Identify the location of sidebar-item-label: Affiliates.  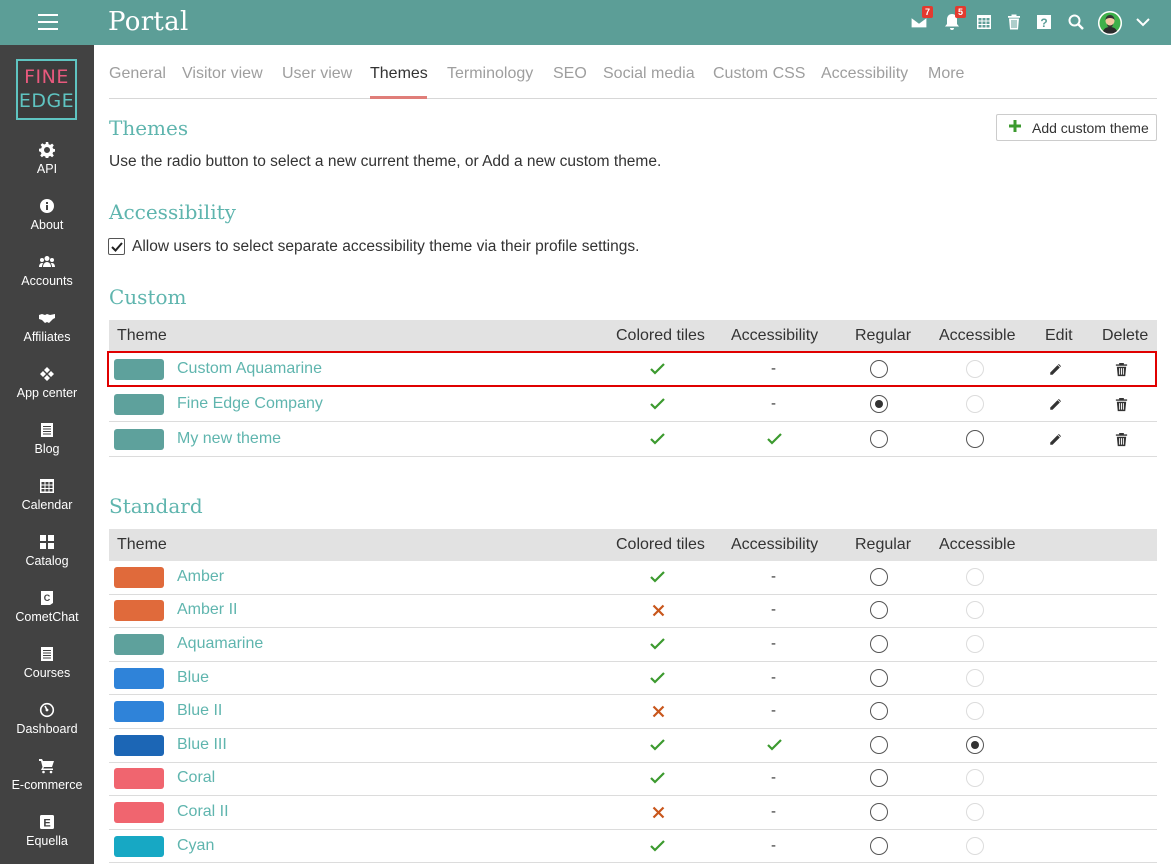
(47, 337).